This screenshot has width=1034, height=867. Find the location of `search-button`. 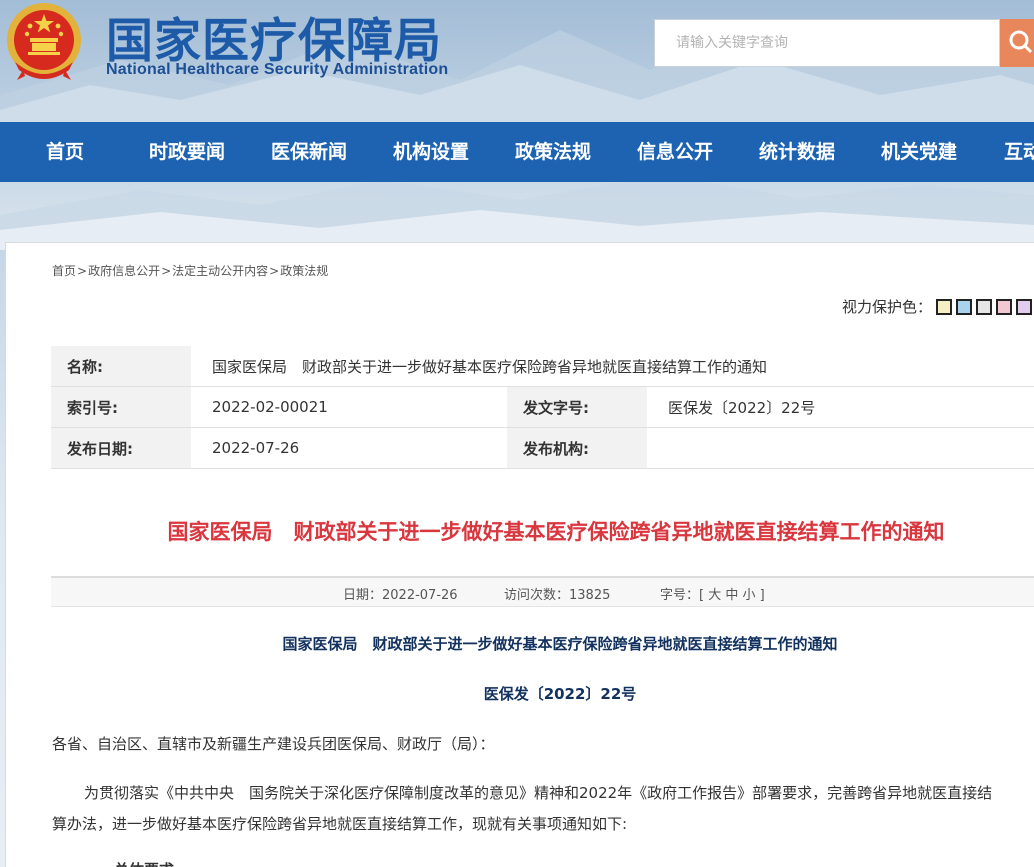

search-button is located at coordinates (1017, 43).